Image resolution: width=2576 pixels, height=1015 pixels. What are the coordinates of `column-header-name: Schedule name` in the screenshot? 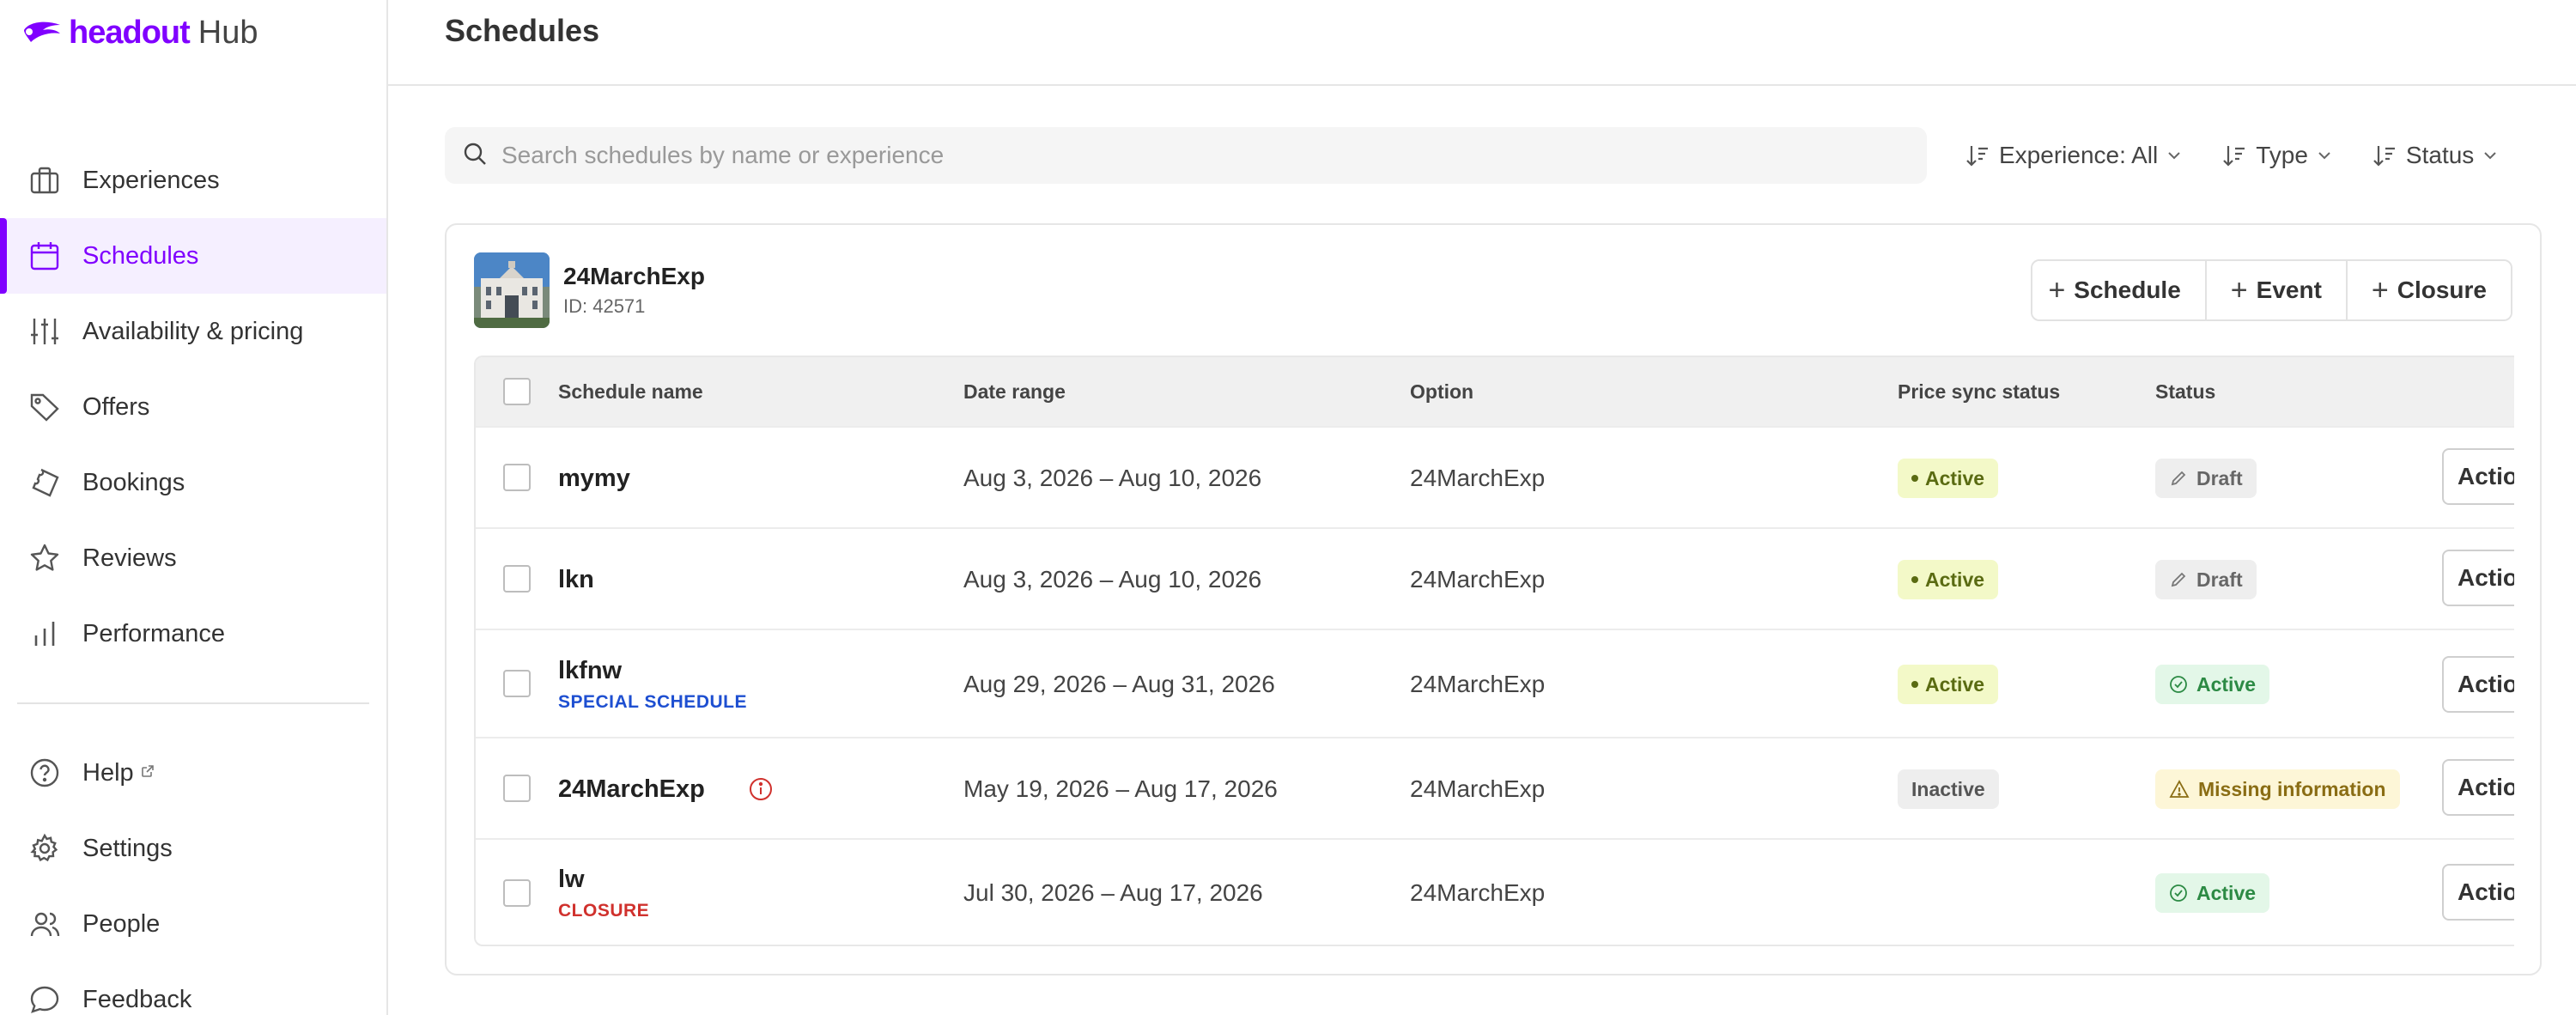 It's located at (630, 391).